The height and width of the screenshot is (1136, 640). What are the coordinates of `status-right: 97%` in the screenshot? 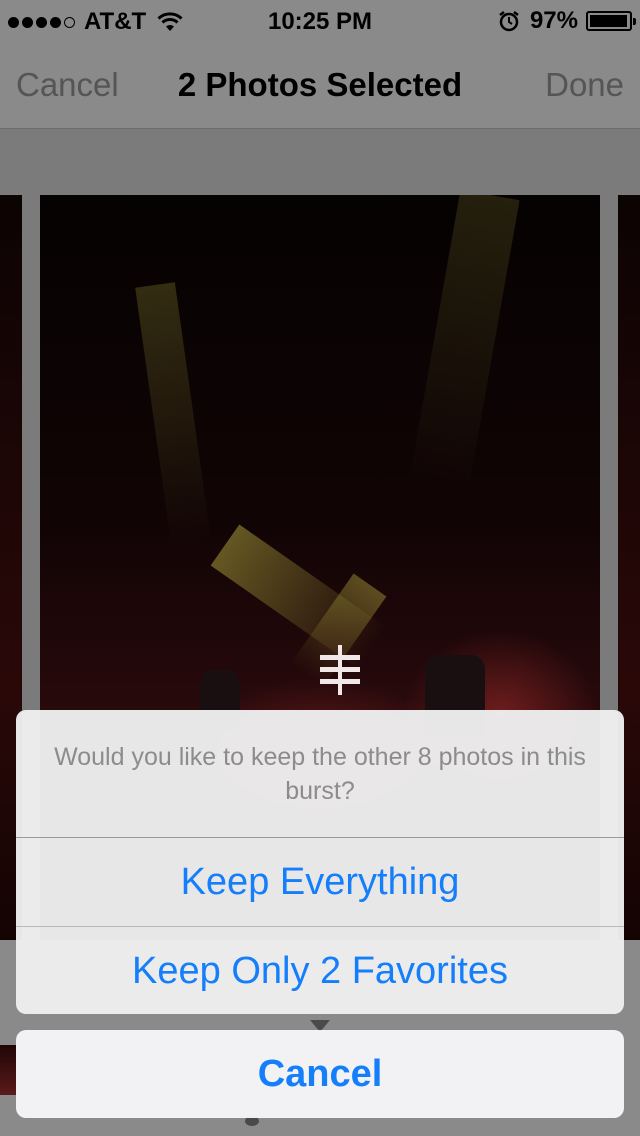 It's located at (567, 21).